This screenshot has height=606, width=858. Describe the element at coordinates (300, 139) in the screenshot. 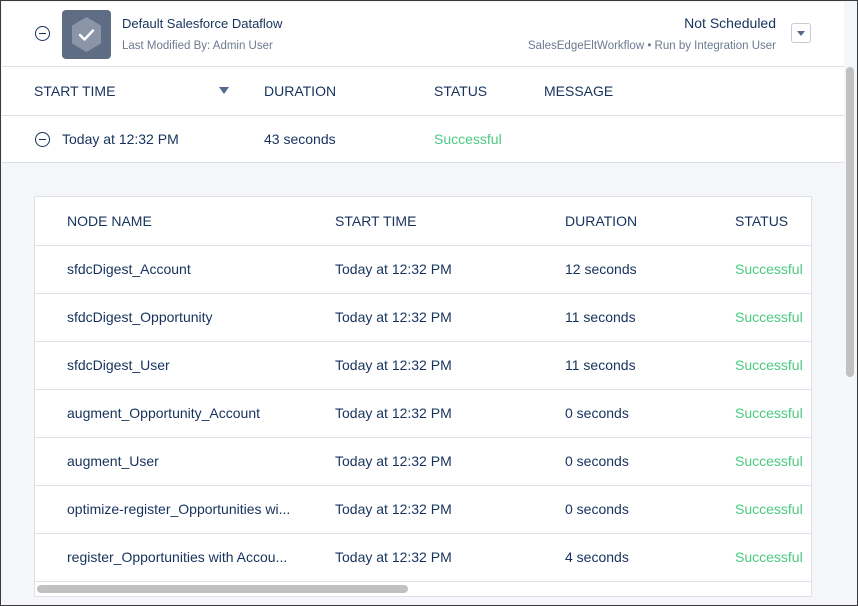

I see `run-duration: 43 seconds` at that location.